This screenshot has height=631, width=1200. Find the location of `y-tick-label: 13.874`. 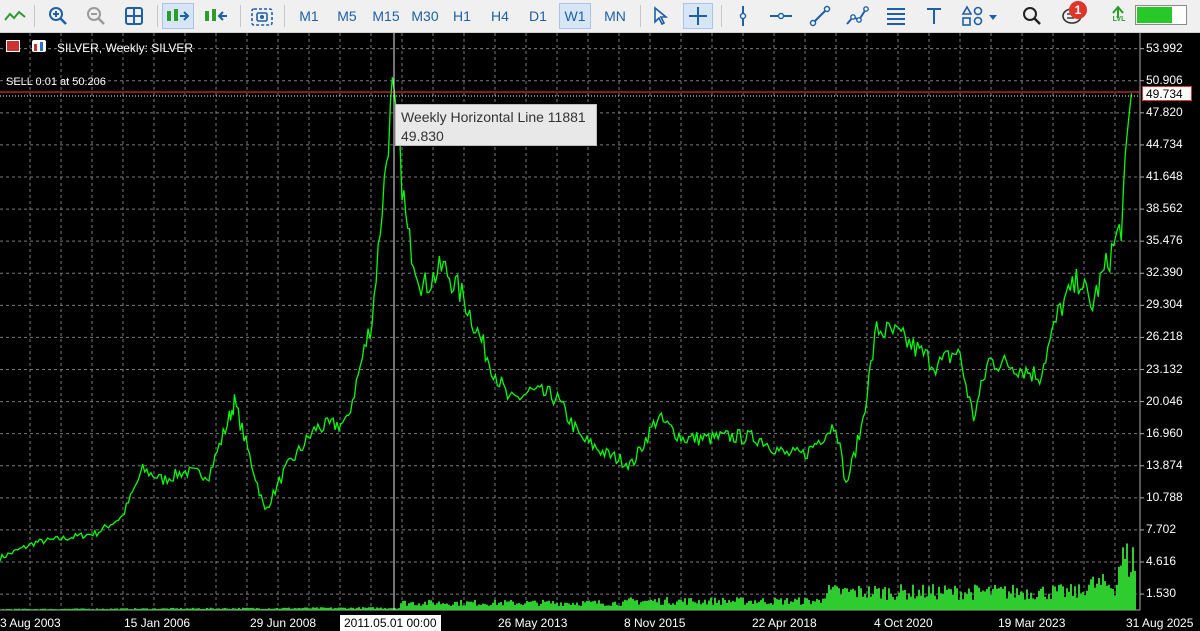

y-tick-label: 13.874 is located at coordinates (1164, 464).